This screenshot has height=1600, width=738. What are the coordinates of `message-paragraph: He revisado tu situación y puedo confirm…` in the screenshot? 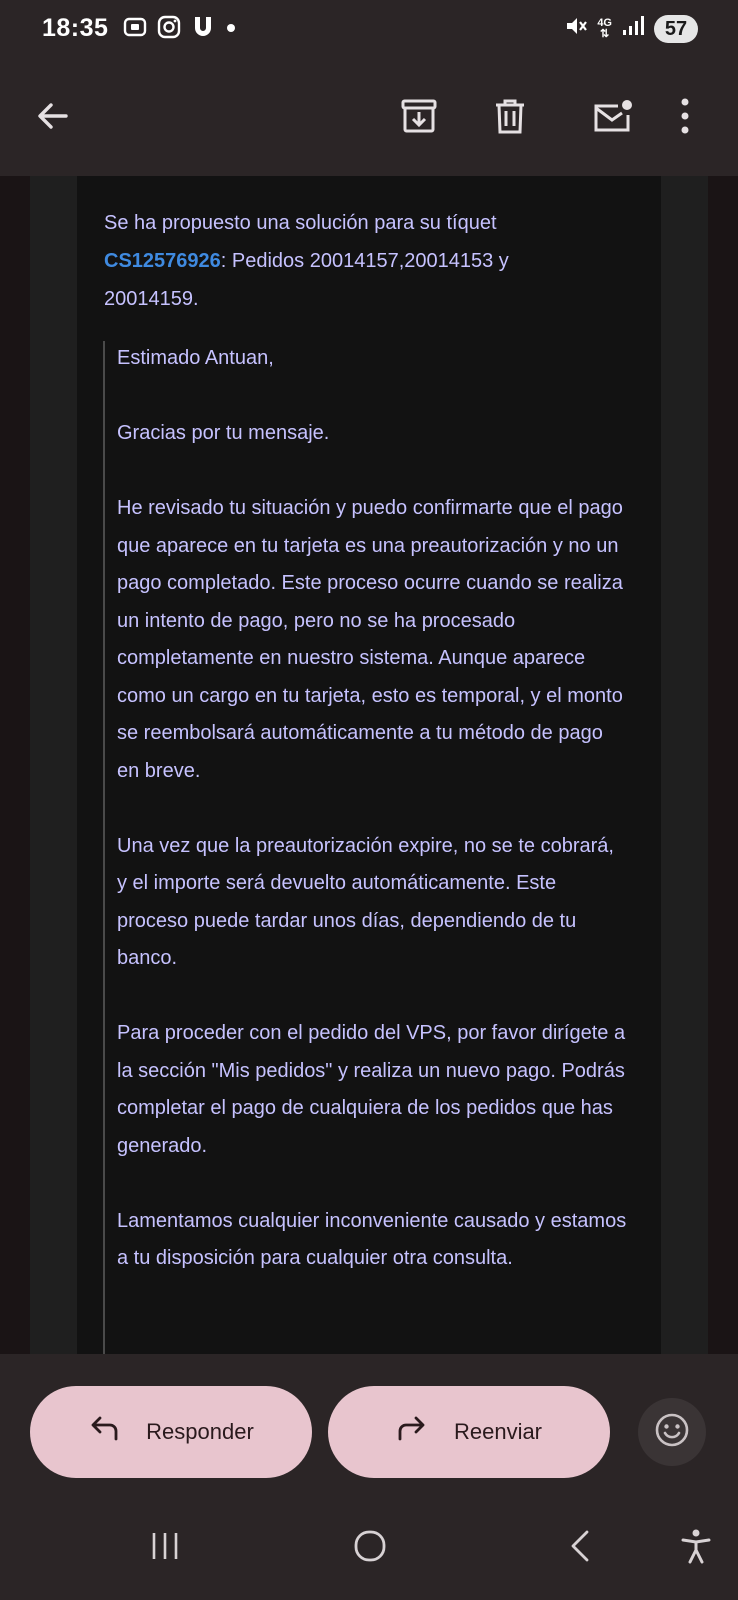 It's located at (370, 639).